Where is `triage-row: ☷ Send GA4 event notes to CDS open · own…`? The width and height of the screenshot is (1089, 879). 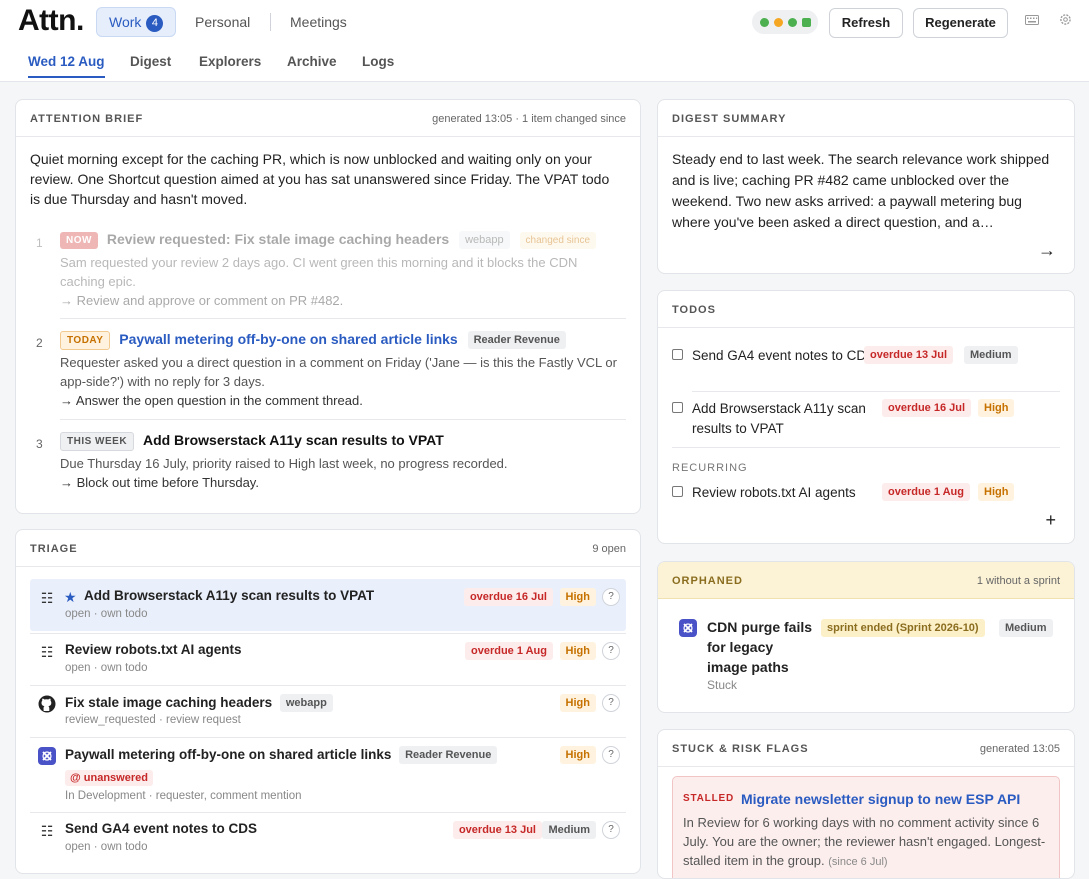
triage-row: ☷ Send GA4 event notes to CDS open · own… is located at coordinates (328, 838).